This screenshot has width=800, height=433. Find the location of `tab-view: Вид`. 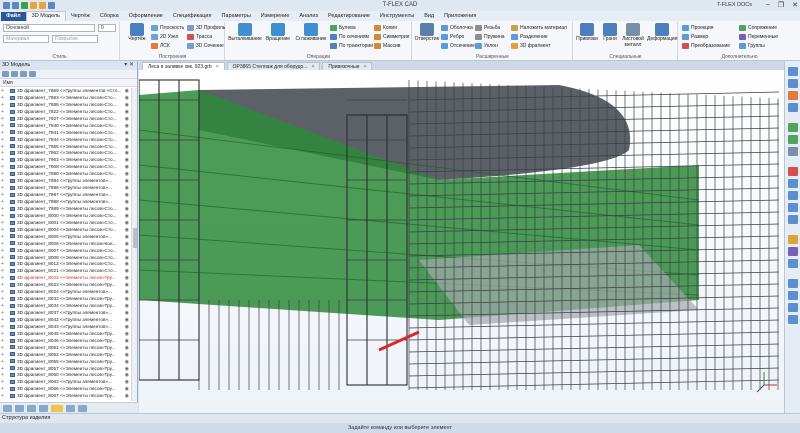

tab-view: Вид is located at coordinates (429, 16).